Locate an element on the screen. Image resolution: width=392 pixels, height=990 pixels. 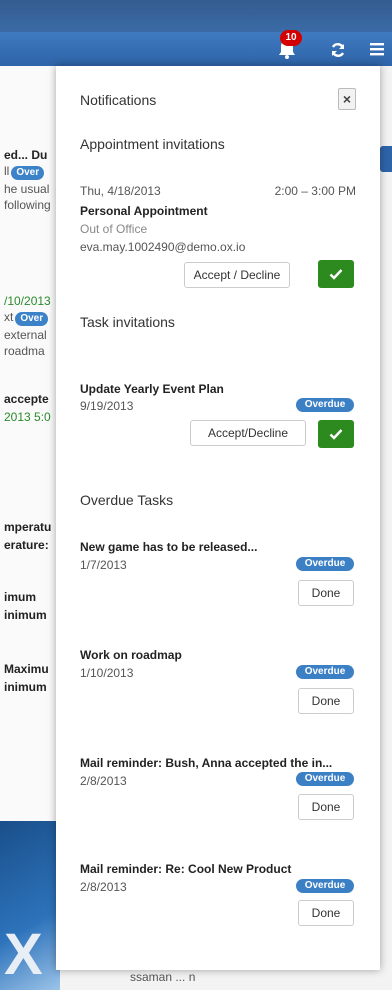
background-text: mperatu is located at coordinates (27, 527).